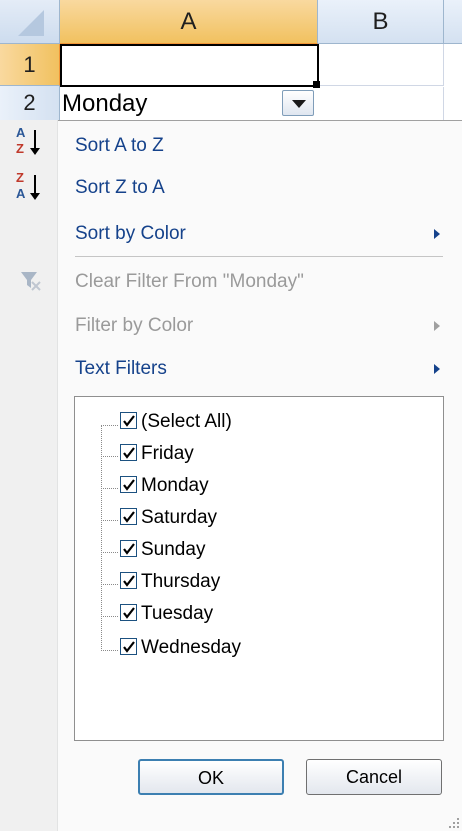 Image resolution: width=462 pixels, height=831 pixels. I want to click on checklist-item-select-all: (Select All), so click(270, 422).